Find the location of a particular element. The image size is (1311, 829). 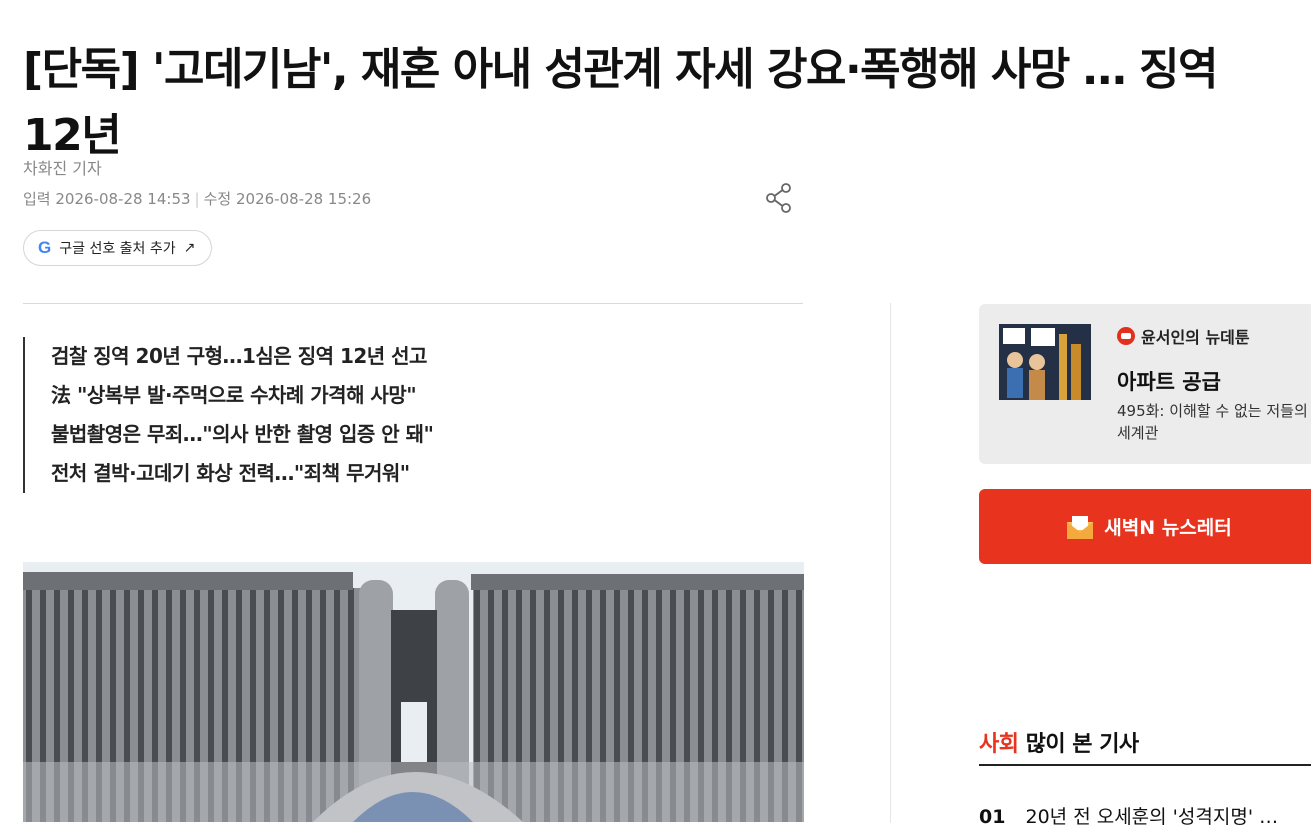

google-preferred-source-button: G 구글 선호 출처 추가 ↗ is located at coordinates (118, 248).